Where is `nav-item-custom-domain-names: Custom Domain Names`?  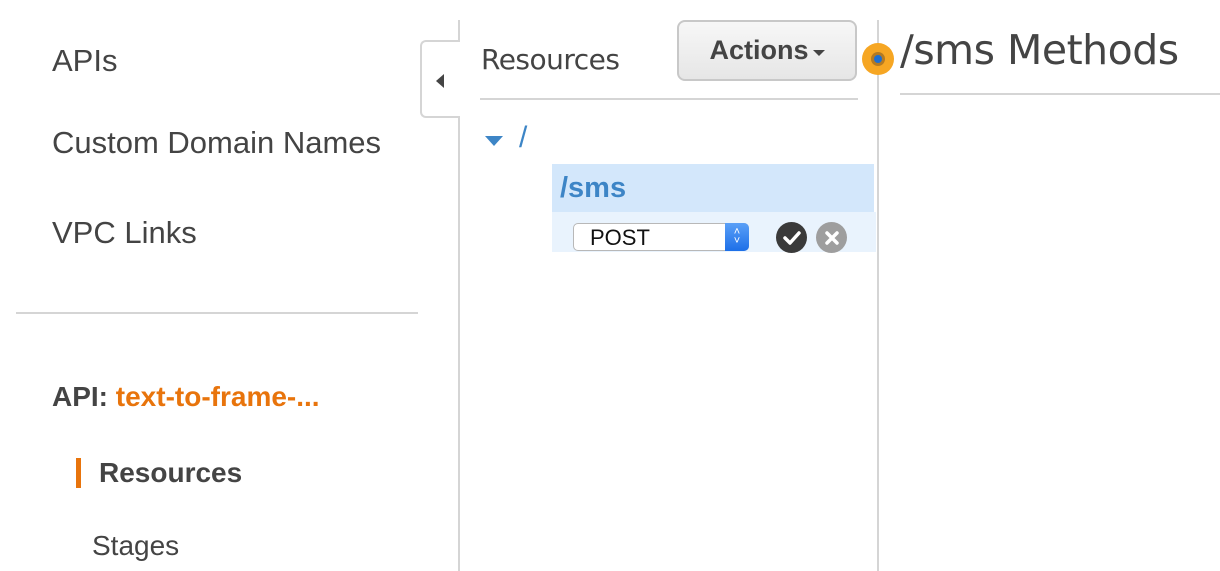
nav-item-custom-domain-names: Custom Domain Names is located at coordinates (216, 143).